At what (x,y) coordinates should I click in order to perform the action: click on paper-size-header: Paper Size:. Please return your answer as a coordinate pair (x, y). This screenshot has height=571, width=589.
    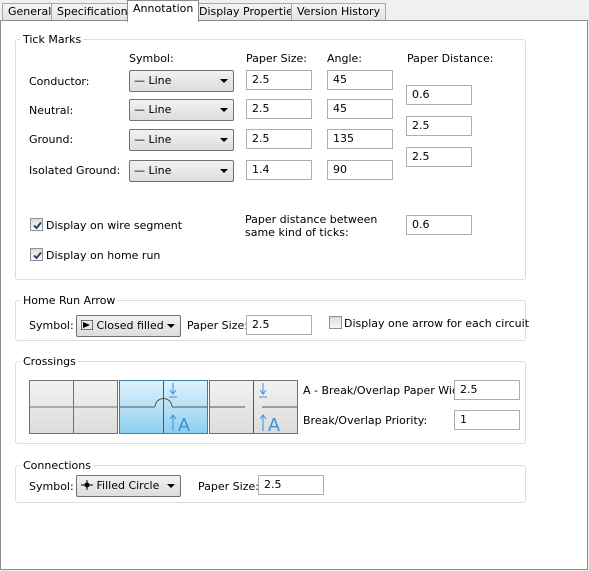
    Looking at the image, I should click on (276, 58).